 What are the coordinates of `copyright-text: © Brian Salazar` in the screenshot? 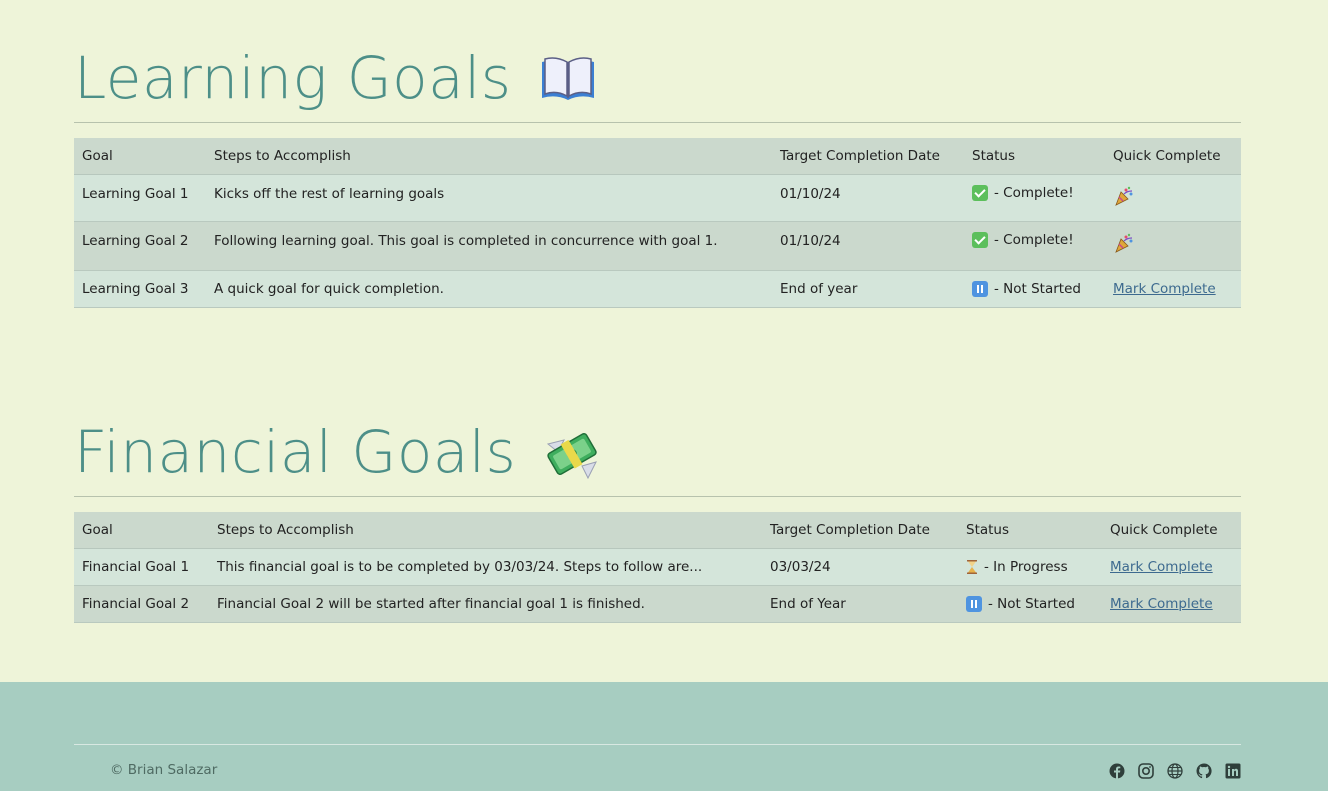 It's located at (164, 770).